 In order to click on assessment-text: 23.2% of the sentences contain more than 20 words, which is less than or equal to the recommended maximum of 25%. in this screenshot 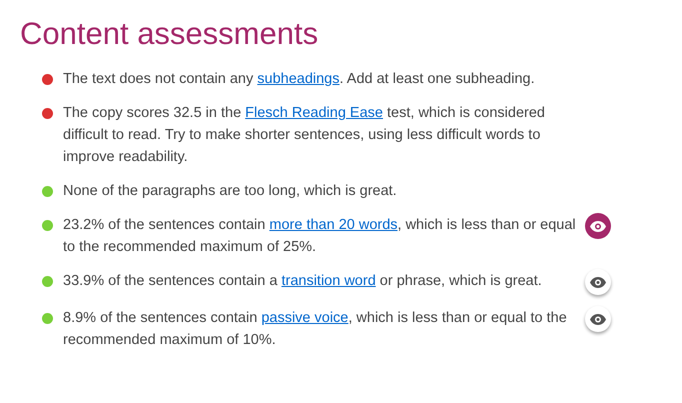, I will do `click(320, 236)`.